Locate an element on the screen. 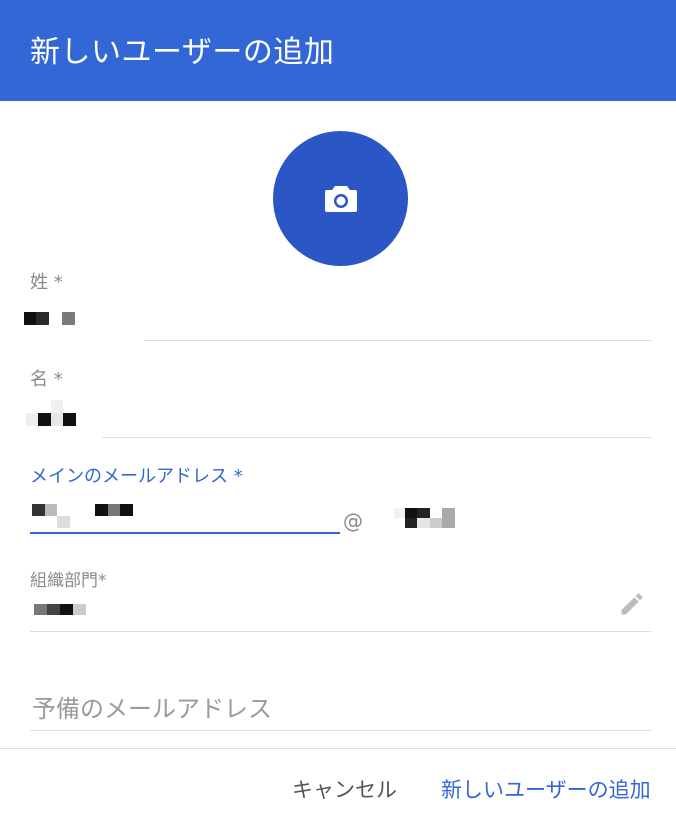  primary-email-domain-value is located at coordinates (426, 518).